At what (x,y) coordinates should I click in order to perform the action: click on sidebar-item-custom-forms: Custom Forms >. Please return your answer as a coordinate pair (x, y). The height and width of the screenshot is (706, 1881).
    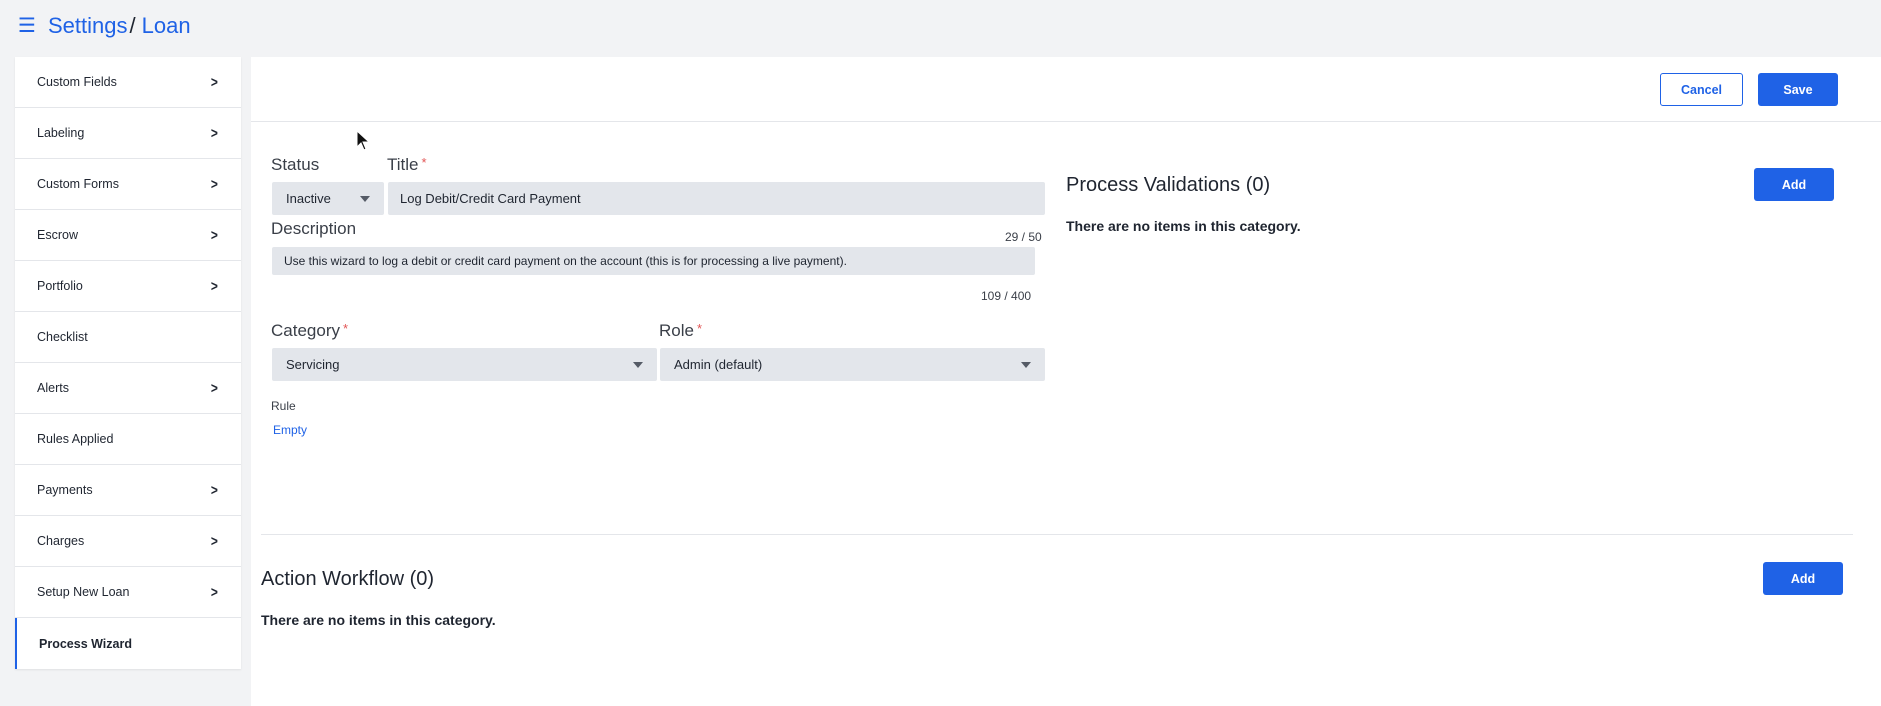
    Looking at the image, I should click on (128, 184).